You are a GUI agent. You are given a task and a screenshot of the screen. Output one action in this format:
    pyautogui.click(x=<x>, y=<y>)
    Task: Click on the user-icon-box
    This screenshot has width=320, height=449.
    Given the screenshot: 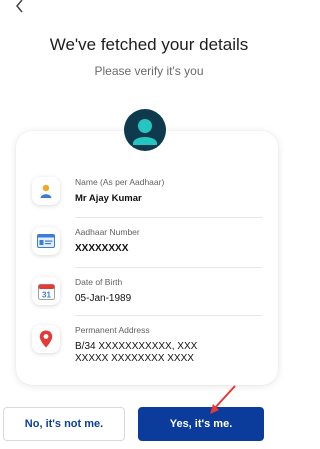 What is the action you would take?
    pyautogui.click(x=46, y=191)
    